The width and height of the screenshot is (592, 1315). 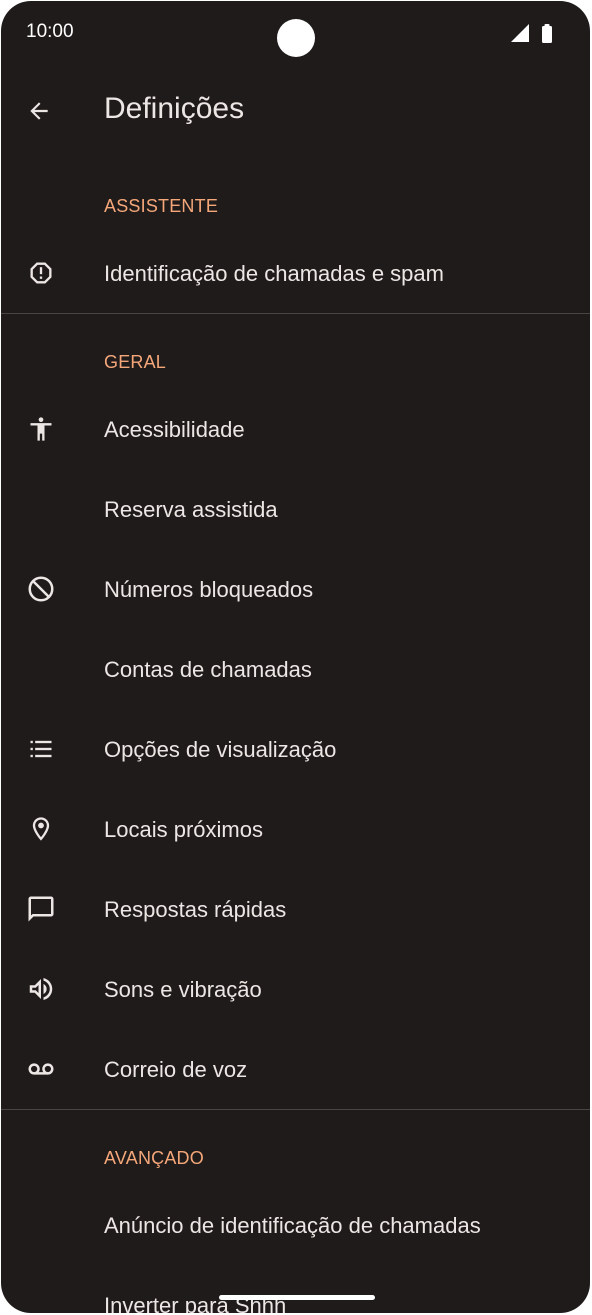 I want to click on battery-icon, so click(x=547, y=33).